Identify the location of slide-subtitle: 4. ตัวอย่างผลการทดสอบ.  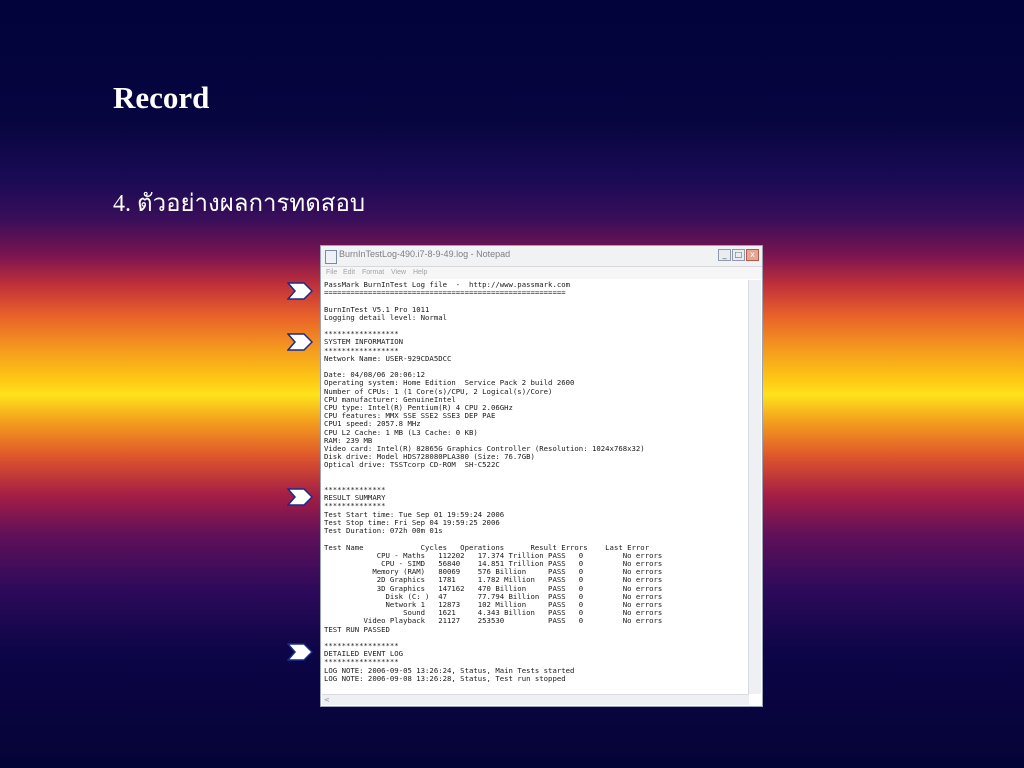
(239, 204).